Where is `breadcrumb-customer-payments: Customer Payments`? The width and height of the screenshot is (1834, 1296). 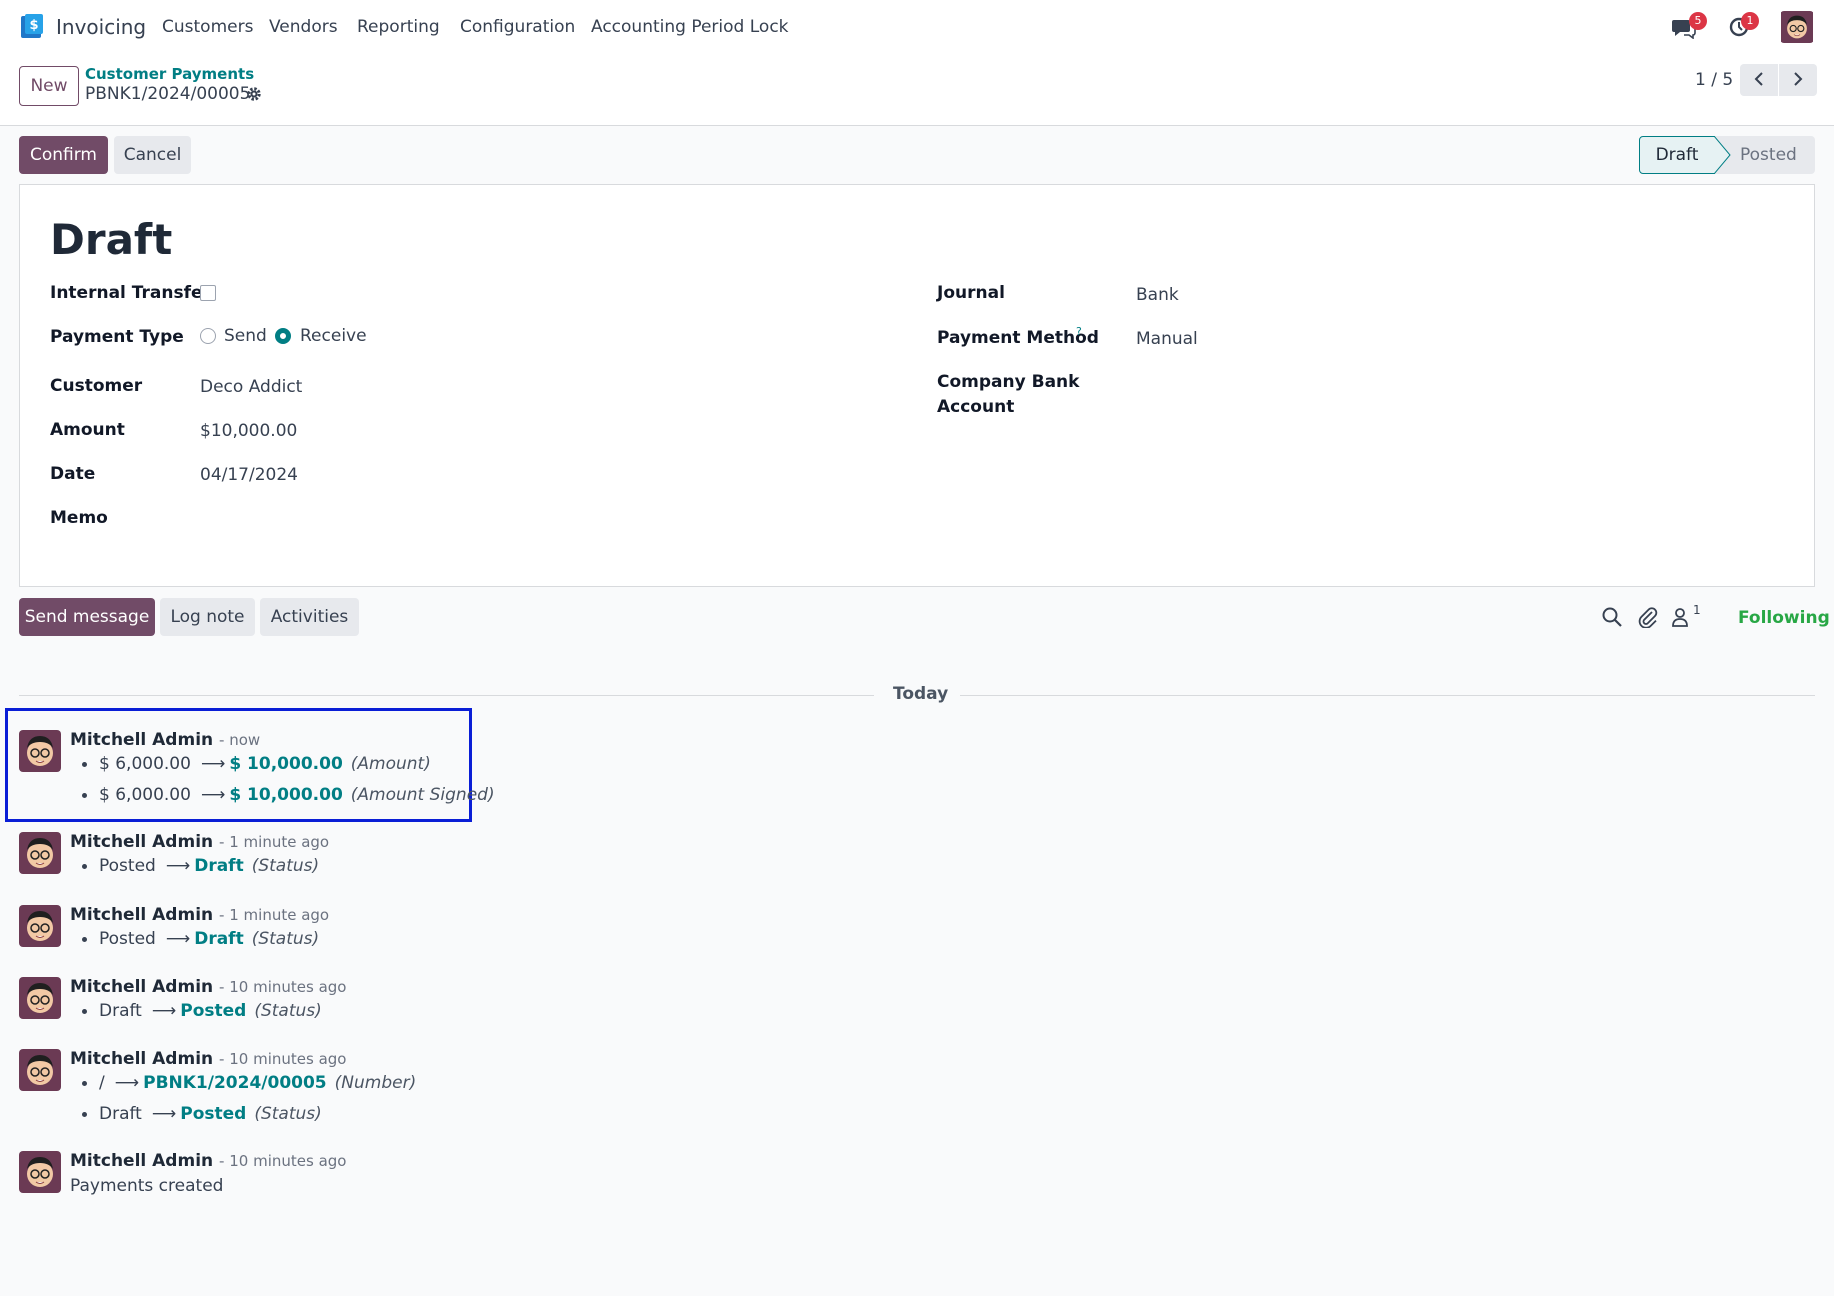 breadcrumb-customer-payments: Customer Payments is located at coordinates (169, 74).